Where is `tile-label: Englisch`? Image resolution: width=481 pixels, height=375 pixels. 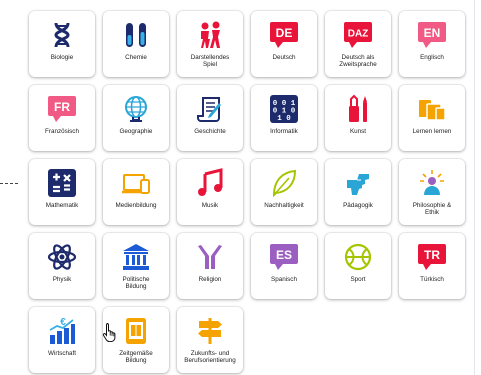 tile-label: Englisch is located at coordinates (432, 57).